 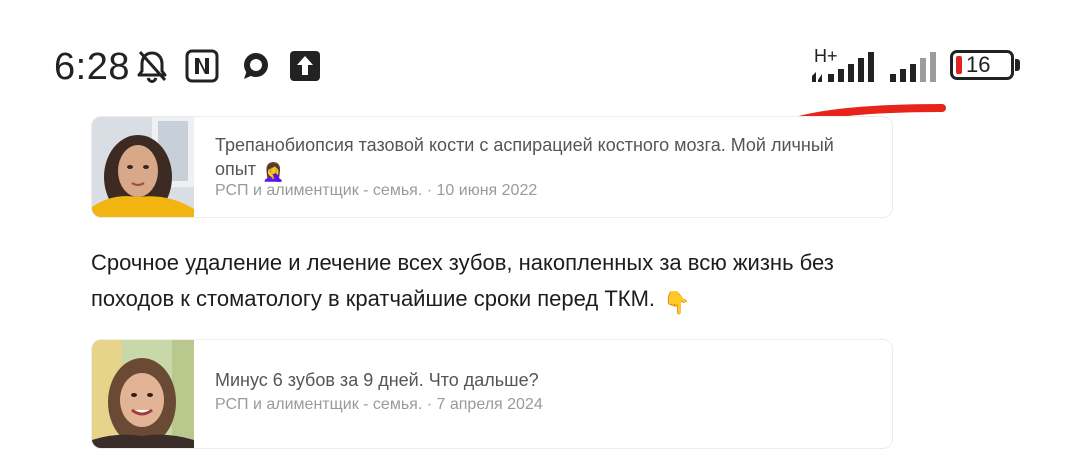 What do you see at coordinates (202, 66) in the screenshot?
I see `nfc-icon` at bounding box center [202, 66].